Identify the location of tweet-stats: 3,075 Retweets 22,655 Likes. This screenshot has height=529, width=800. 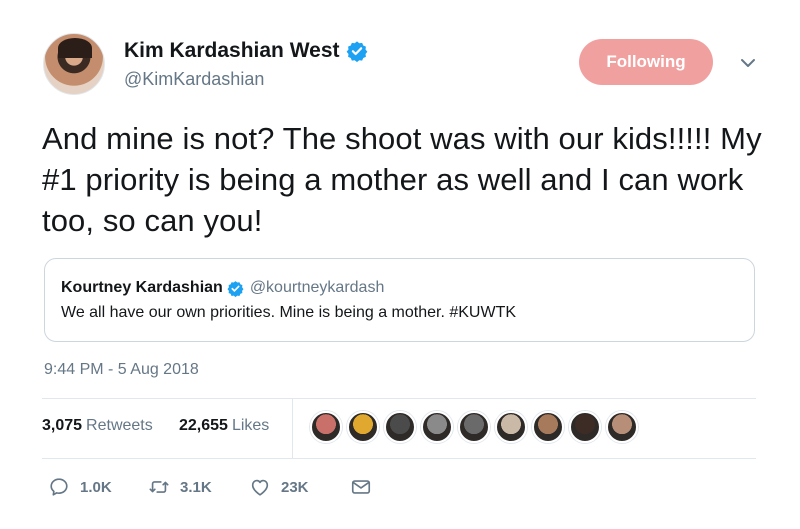
(399, 428).